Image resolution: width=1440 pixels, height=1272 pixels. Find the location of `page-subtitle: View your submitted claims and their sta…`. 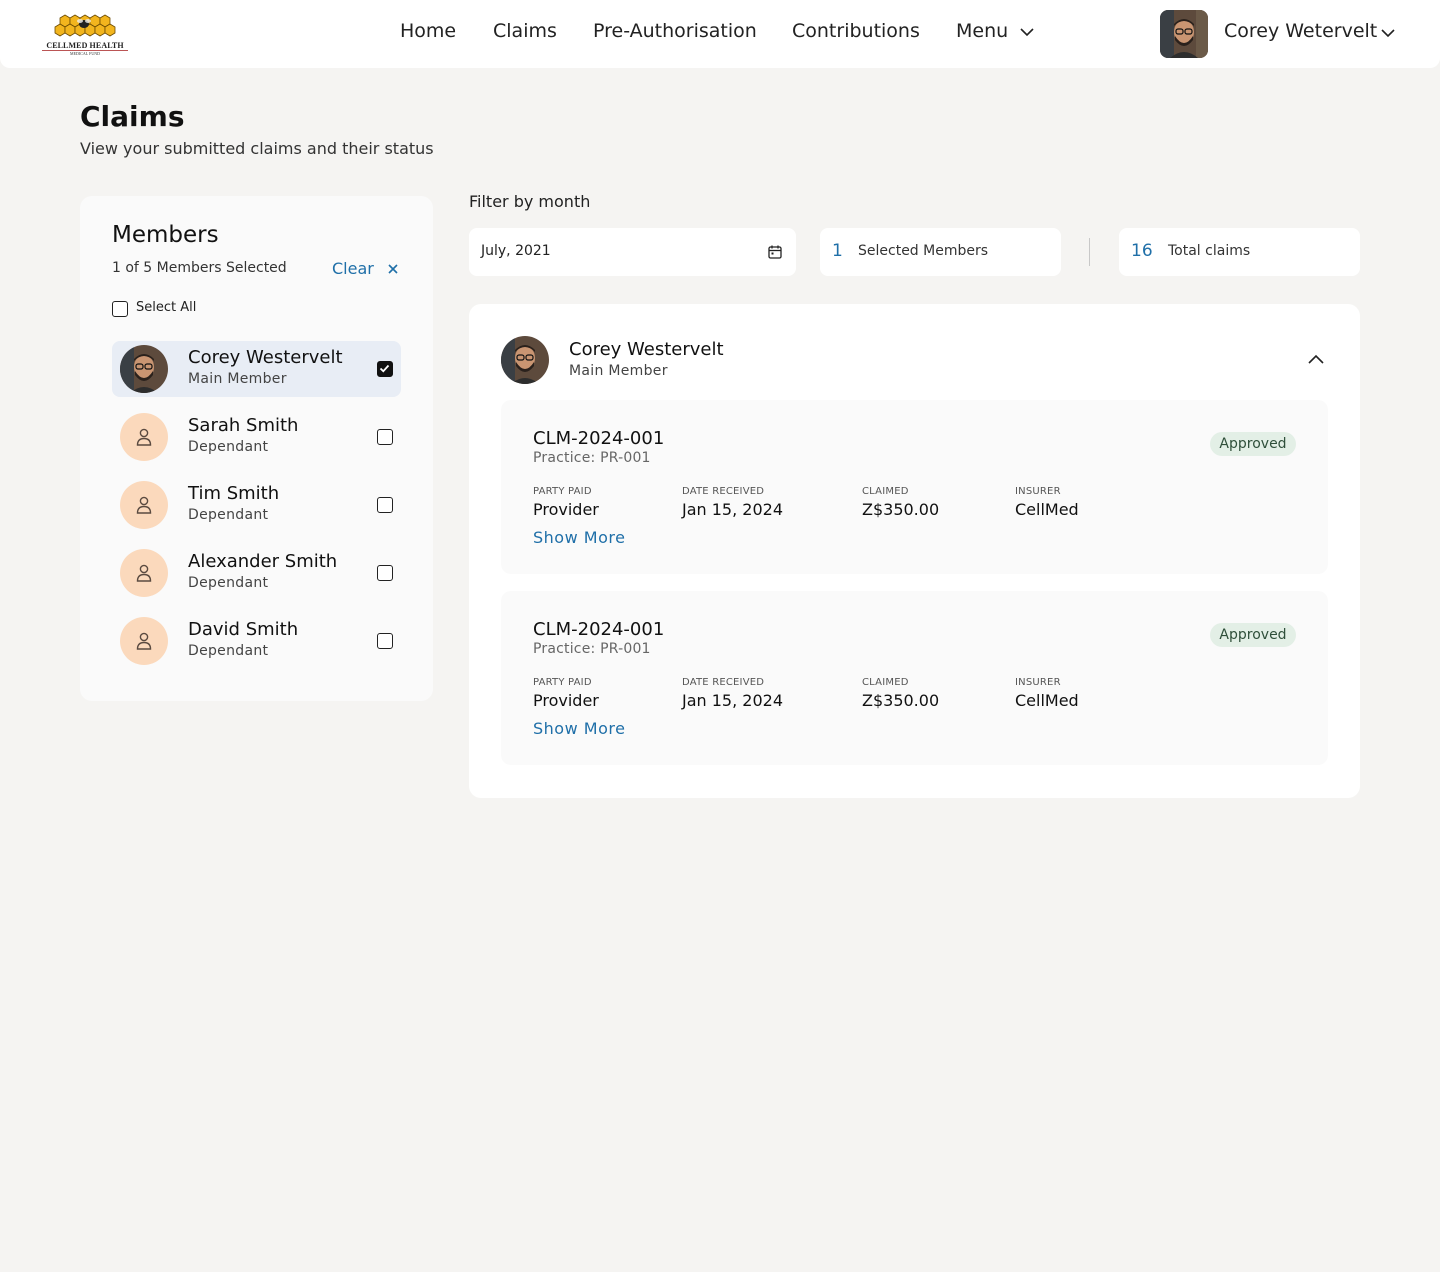

page-subtitle: View your submitted claims and their sta… is located at coordinates (257, 148).